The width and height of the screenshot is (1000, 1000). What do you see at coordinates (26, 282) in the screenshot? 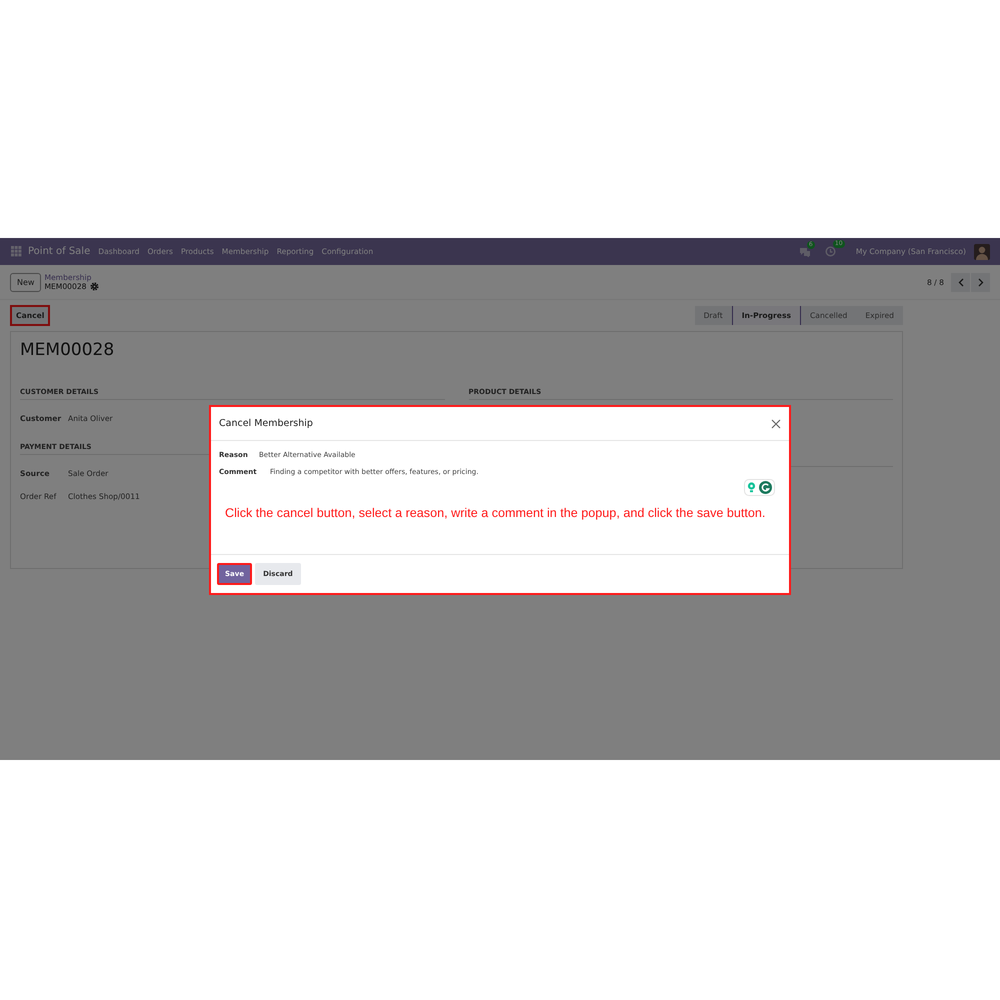
I see `new-button: New` at bounding box center [26, 282].